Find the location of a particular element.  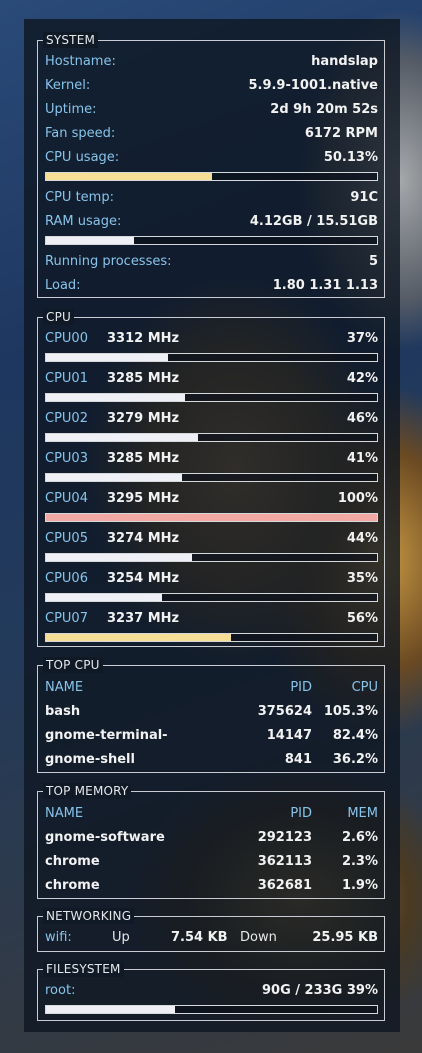

cpu-core-mhz: 3312 MHz is located at coordinates (143, 338).